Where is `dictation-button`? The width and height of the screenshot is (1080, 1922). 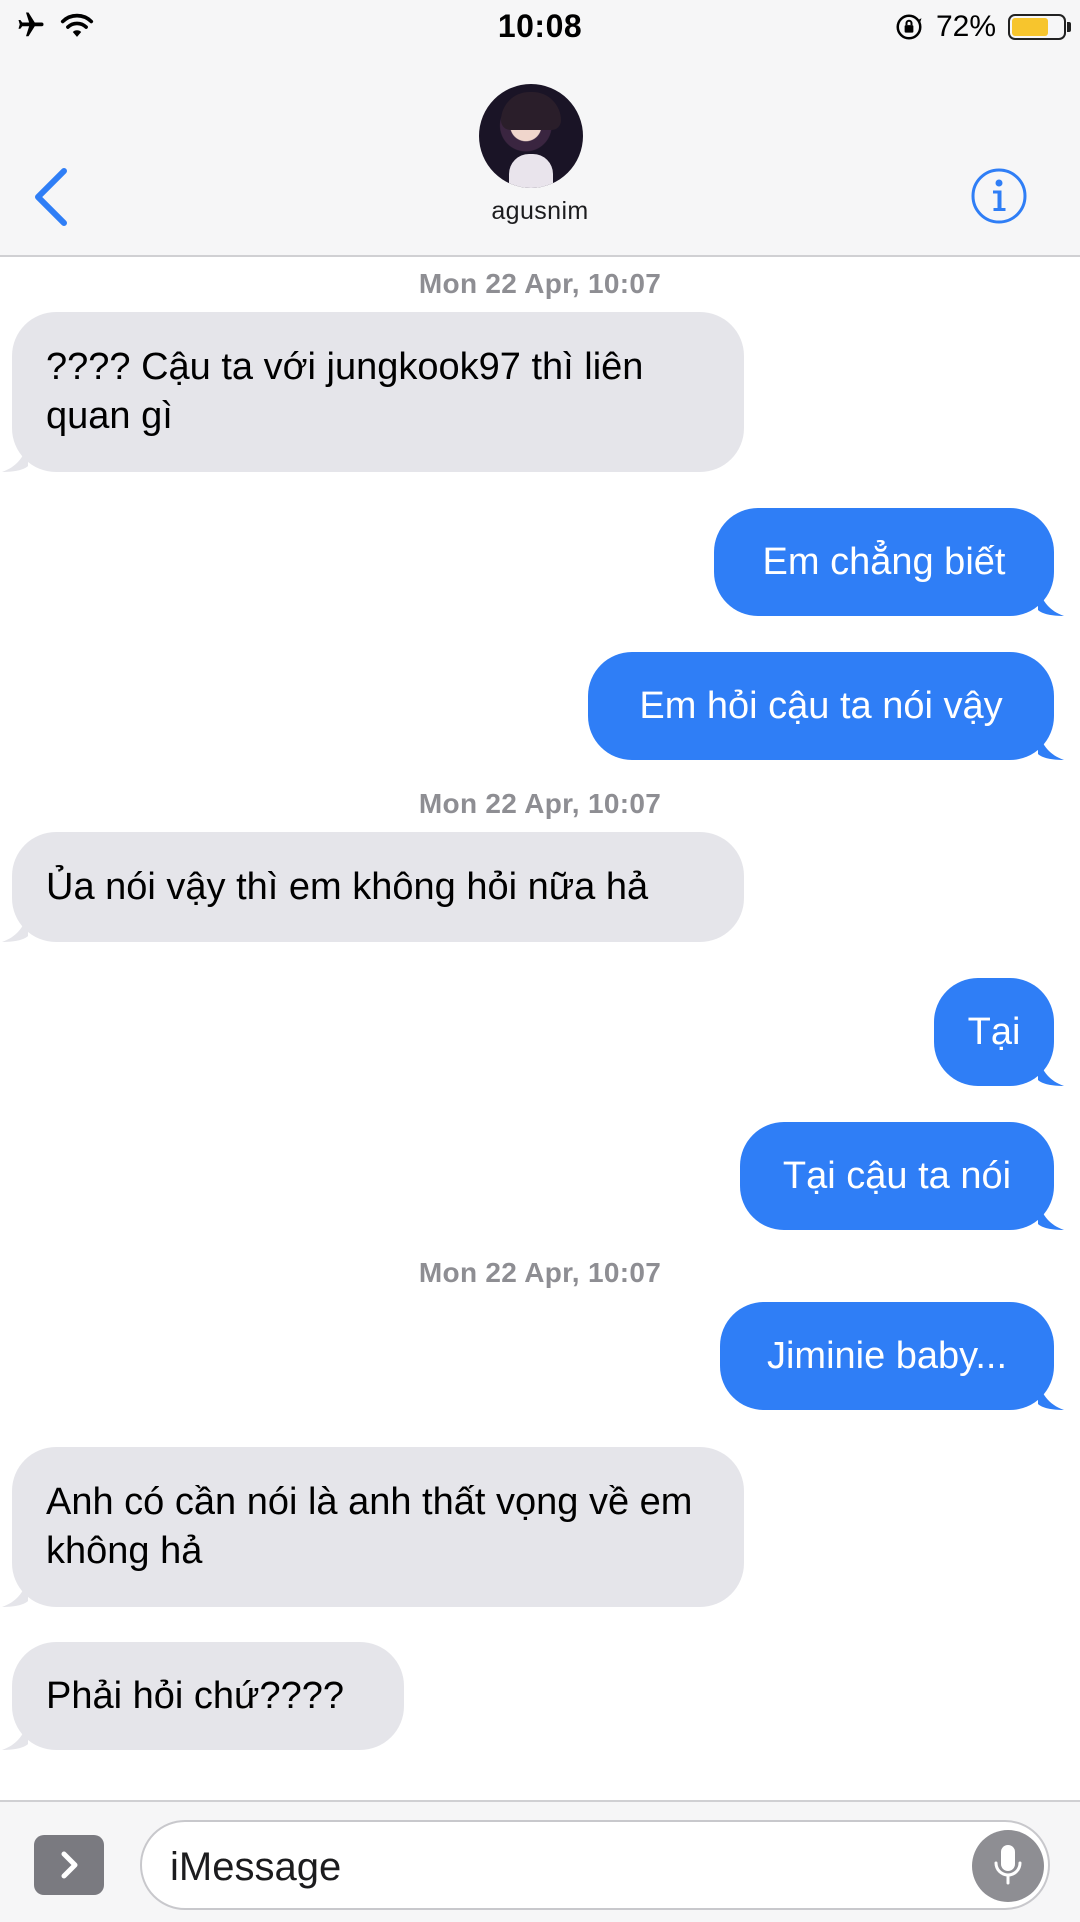 dictation-button is located at coordinates (1008, 1866).